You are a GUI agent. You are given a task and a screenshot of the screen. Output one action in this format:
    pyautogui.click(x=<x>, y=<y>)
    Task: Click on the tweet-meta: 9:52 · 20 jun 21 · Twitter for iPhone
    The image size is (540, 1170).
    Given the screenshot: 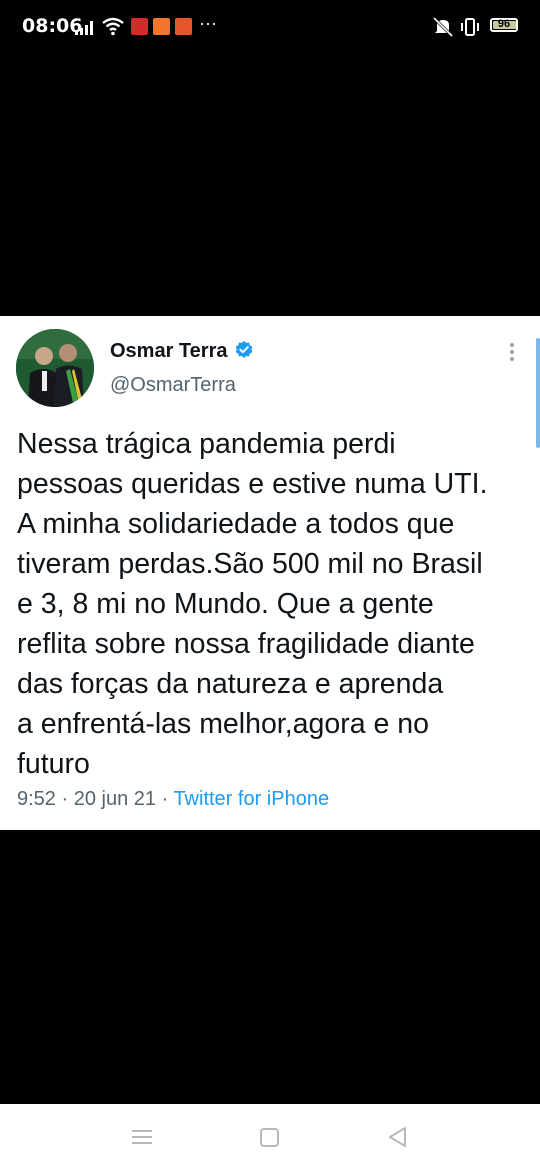 What is the action you would take?
    pyautogui.click(x=173, y=799)
    